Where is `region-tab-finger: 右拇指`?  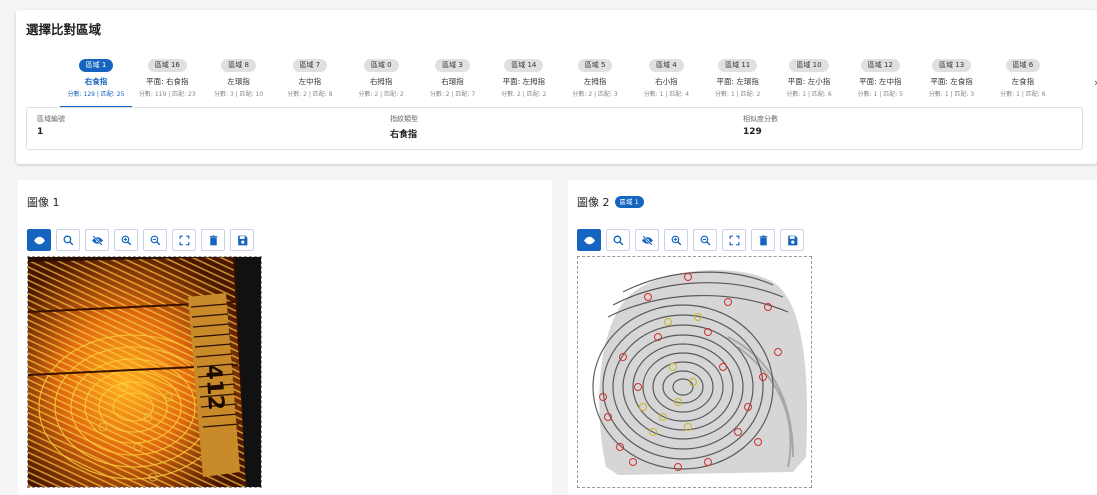 region-tab-finger: 右拇指 is located at coordinates (381, 81).